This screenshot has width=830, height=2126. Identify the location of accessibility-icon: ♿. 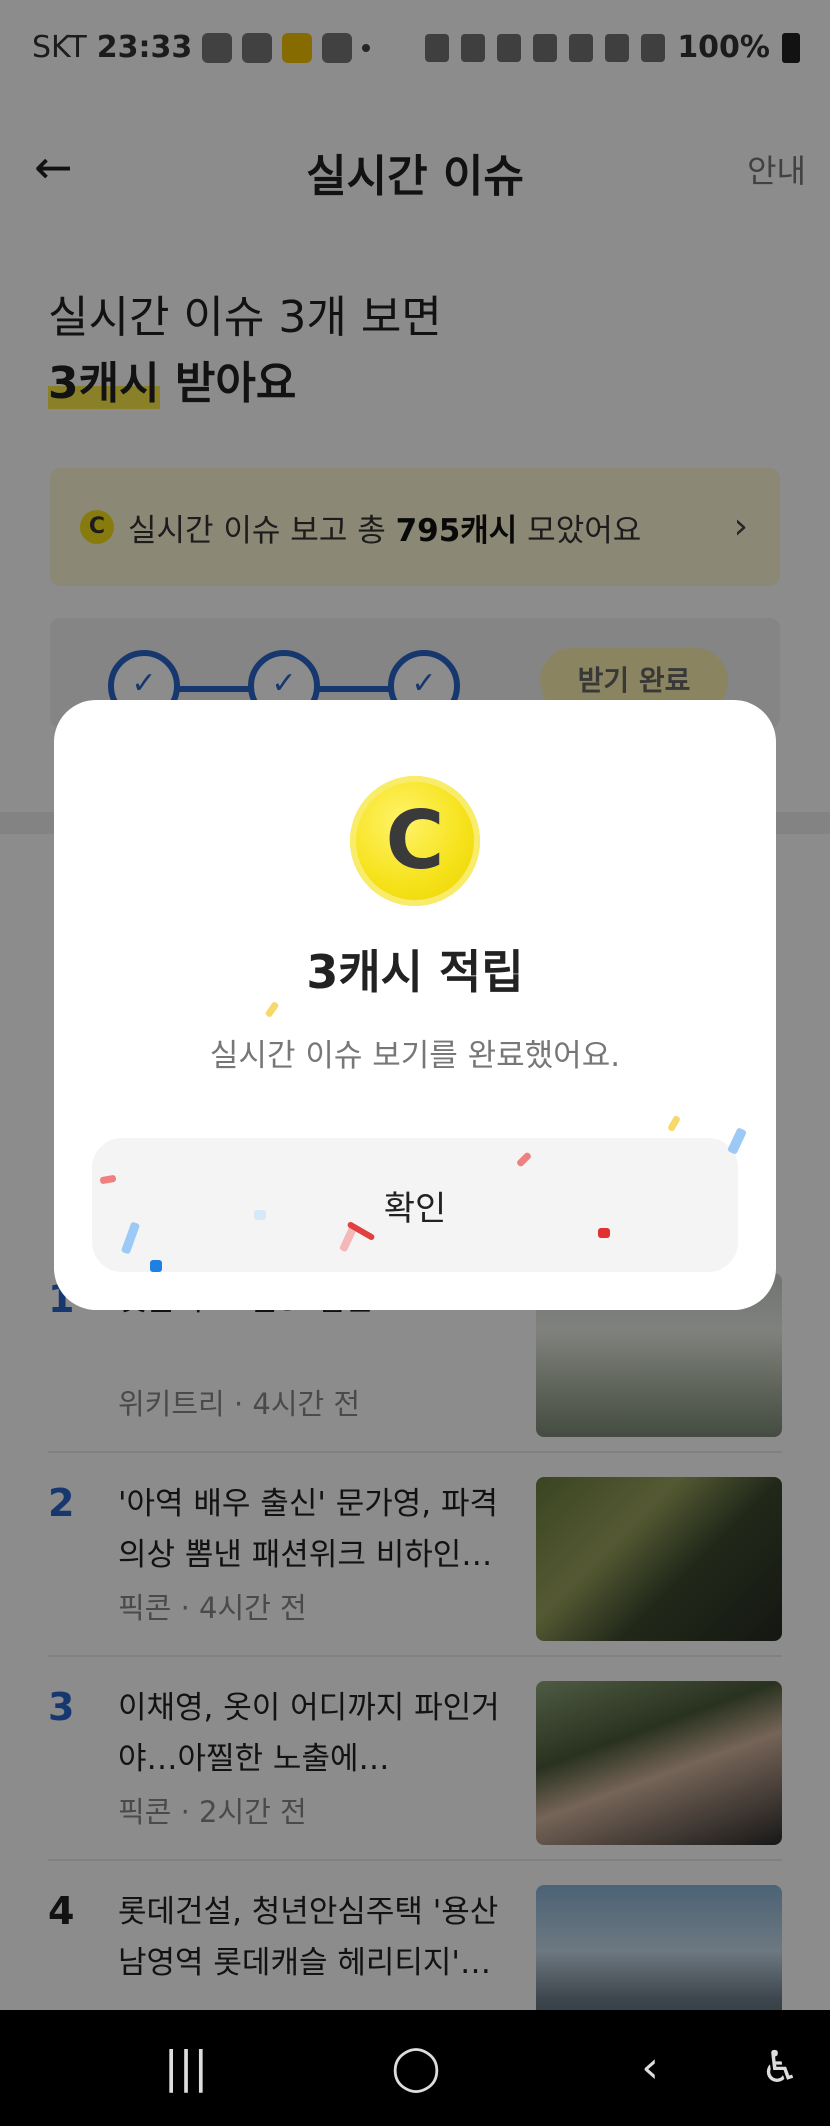
(780, 2068).